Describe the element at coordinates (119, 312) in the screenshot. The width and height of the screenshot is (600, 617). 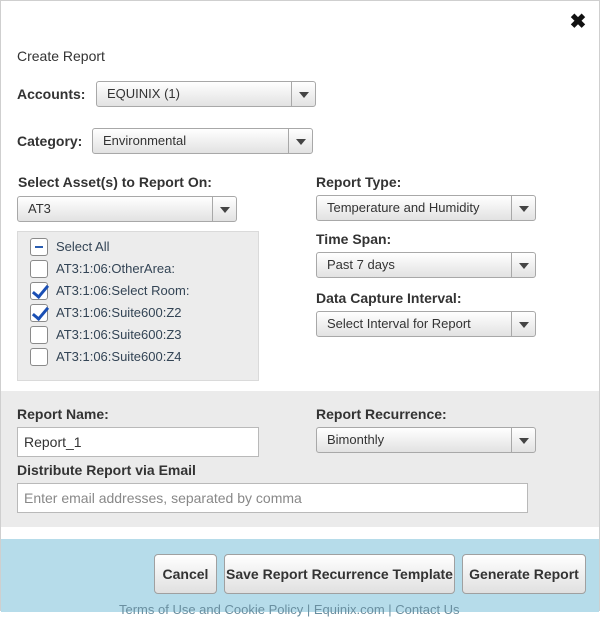
I see `list-item-label: AT3:1:06:Suite600:Z2` at that location.